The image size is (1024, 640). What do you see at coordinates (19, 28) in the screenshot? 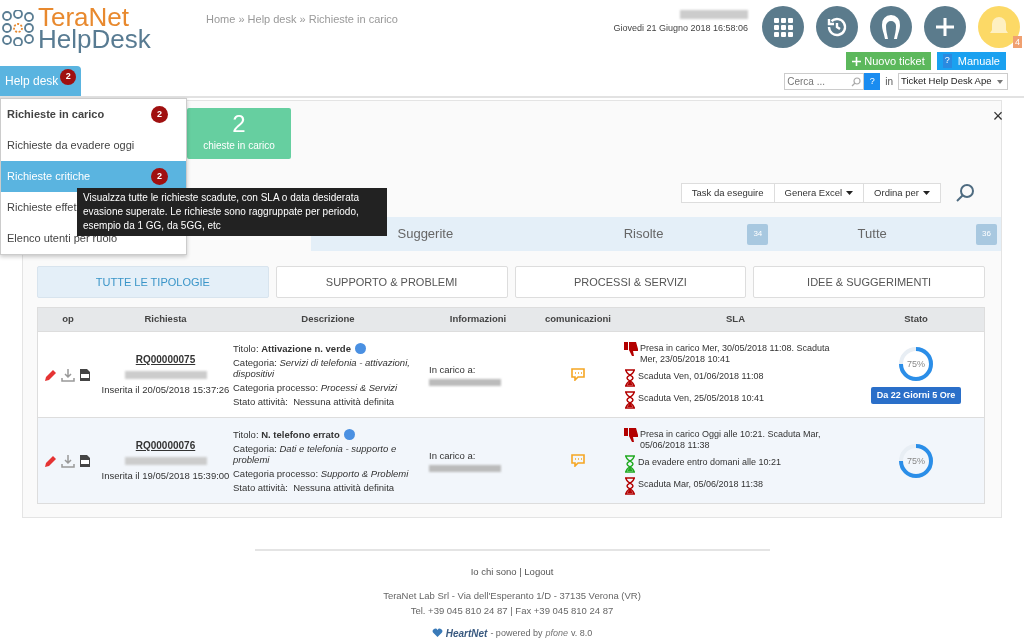
I see `logo-icon` at bounding box center [19, 28].